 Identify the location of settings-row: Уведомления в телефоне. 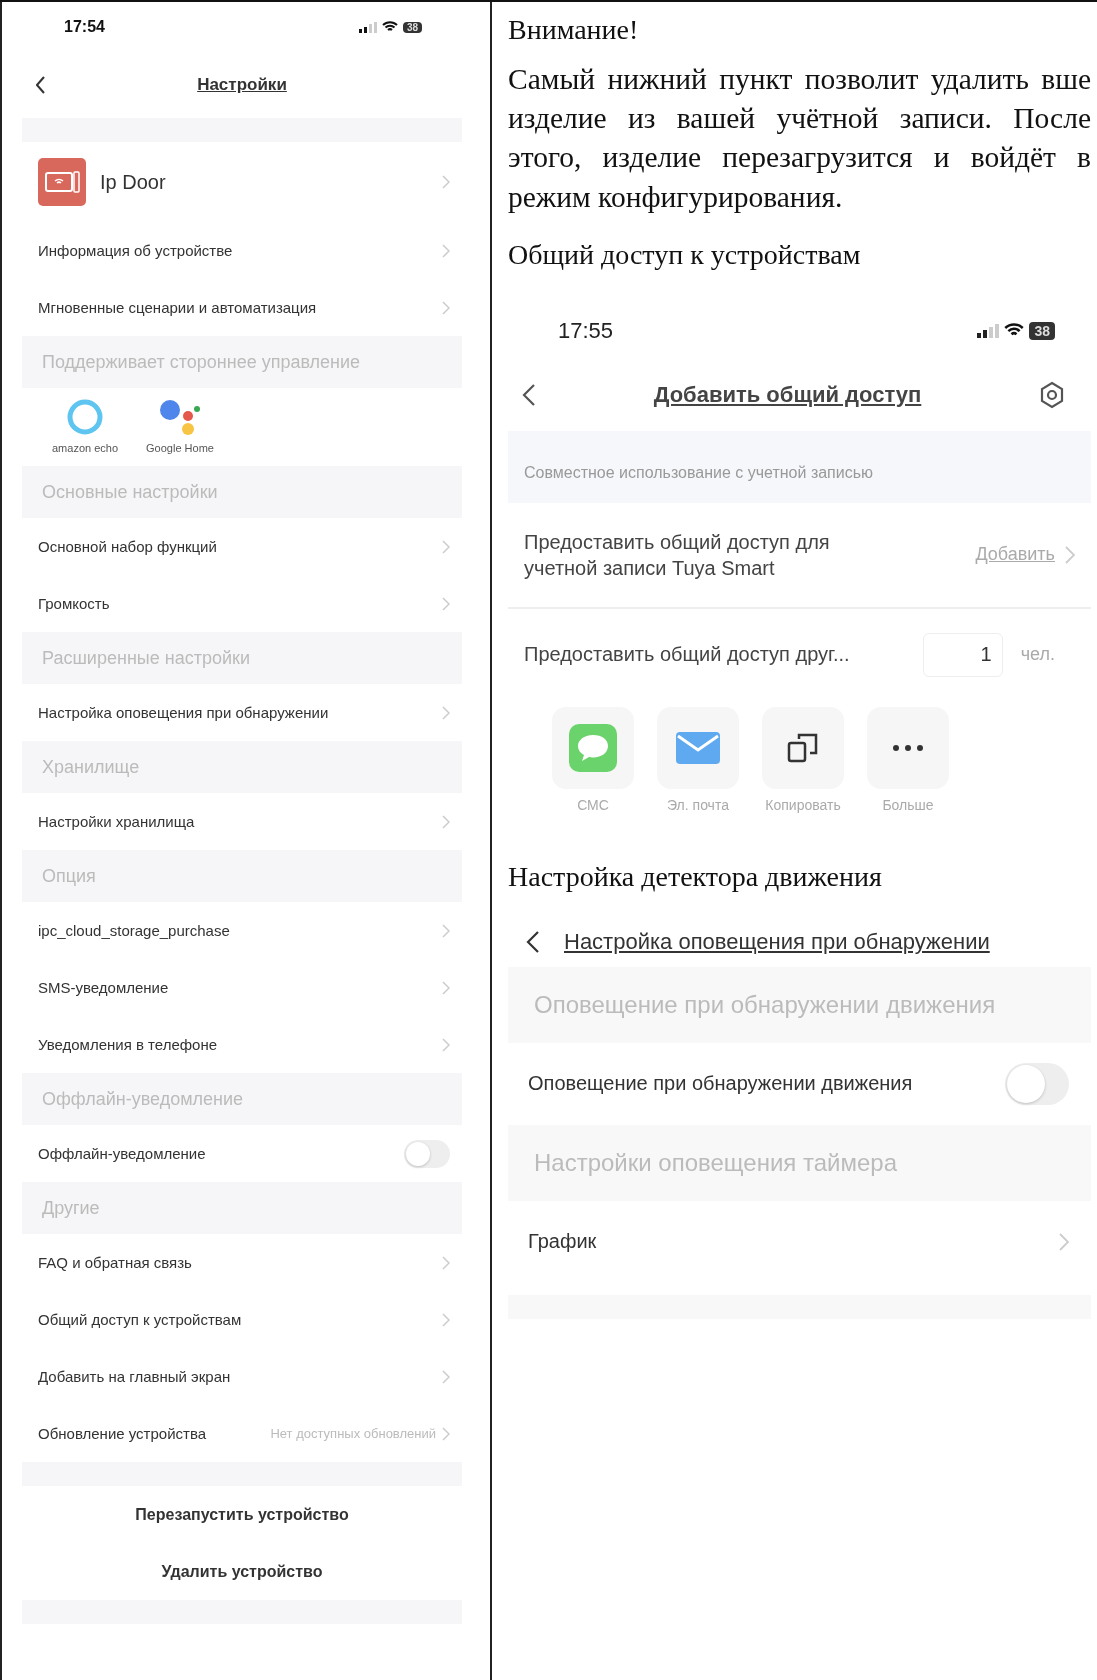
(242, 1044).